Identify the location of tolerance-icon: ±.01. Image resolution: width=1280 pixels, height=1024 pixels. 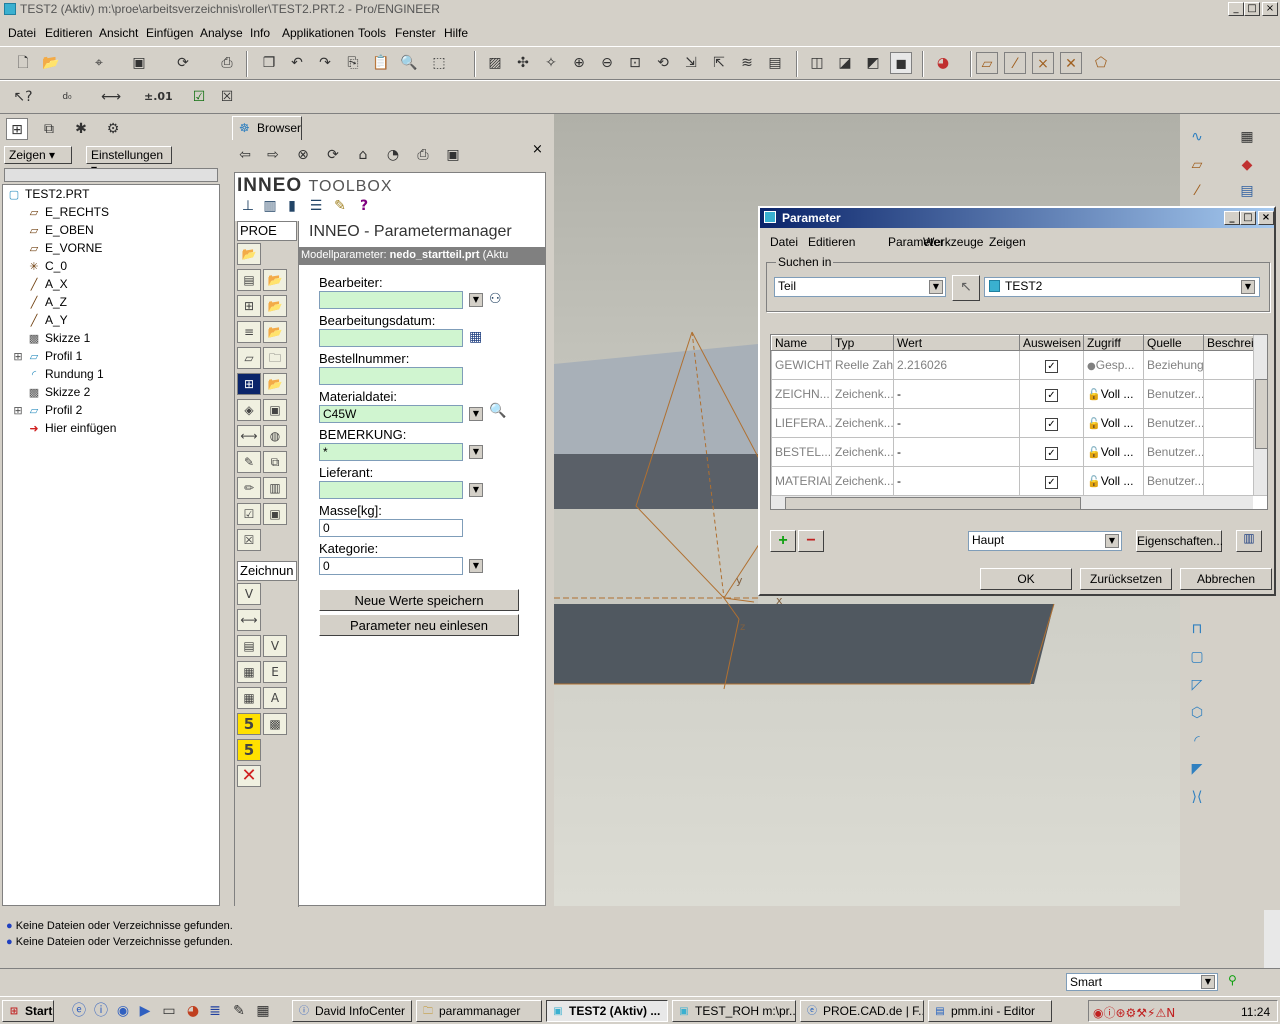
(158, 97).